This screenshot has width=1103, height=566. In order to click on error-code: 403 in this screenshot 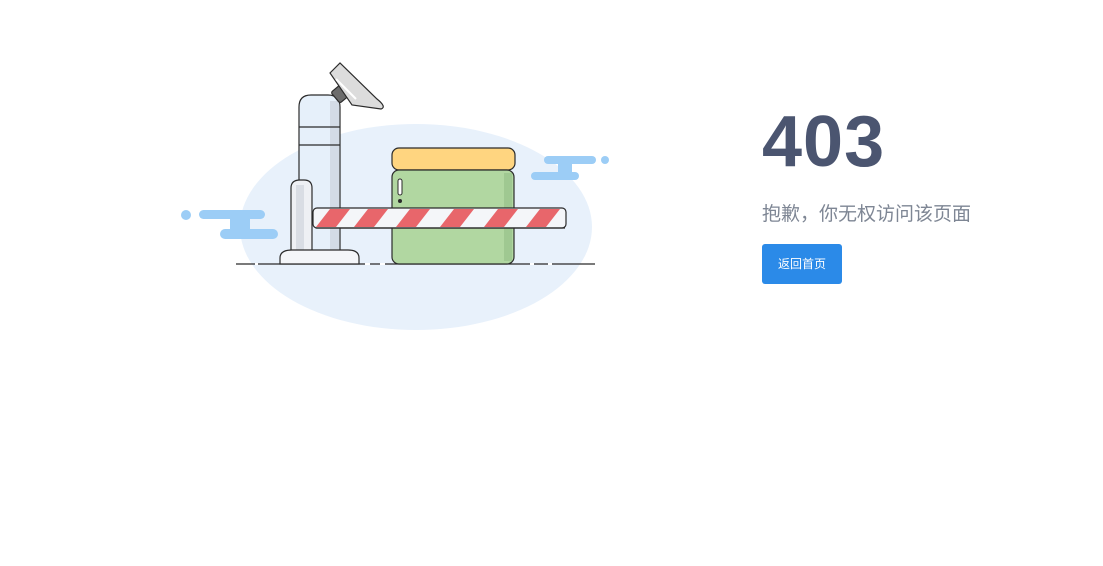, I will do `click(824, 142)`.